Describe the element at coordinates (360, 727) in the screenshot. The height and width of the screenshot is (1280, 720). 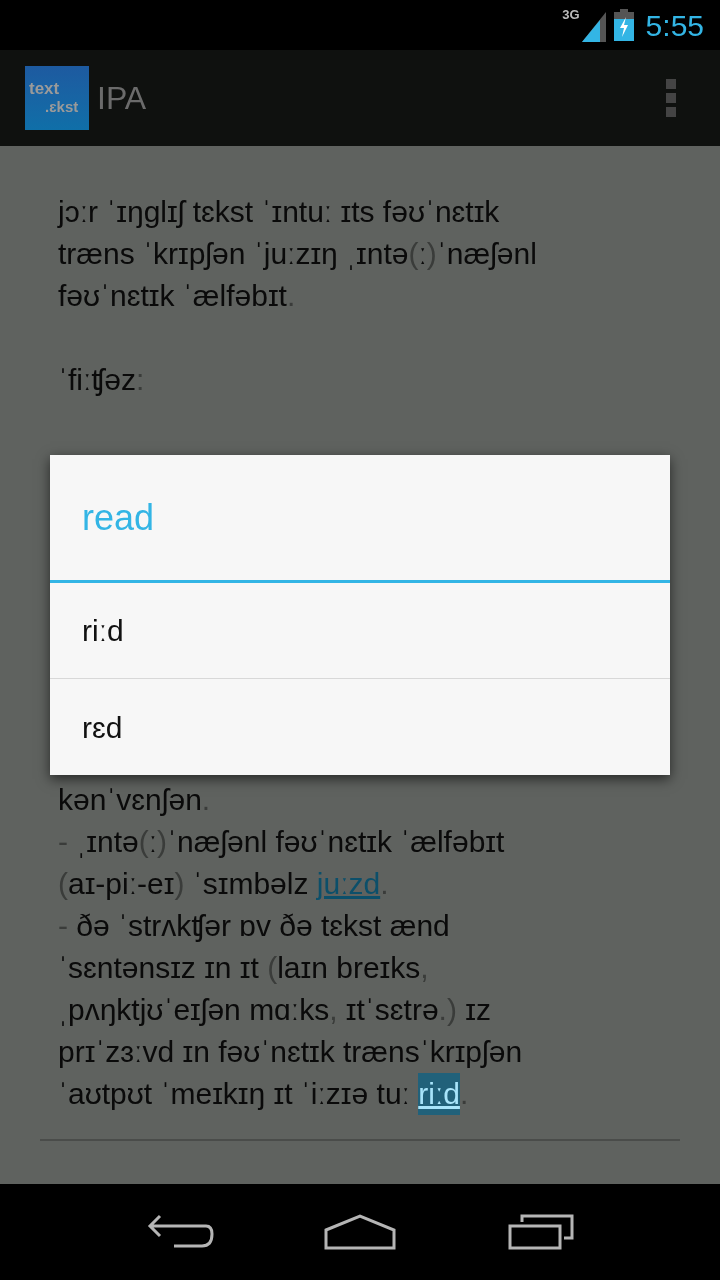
I see `pronunciation-option: rɛd` at that location.